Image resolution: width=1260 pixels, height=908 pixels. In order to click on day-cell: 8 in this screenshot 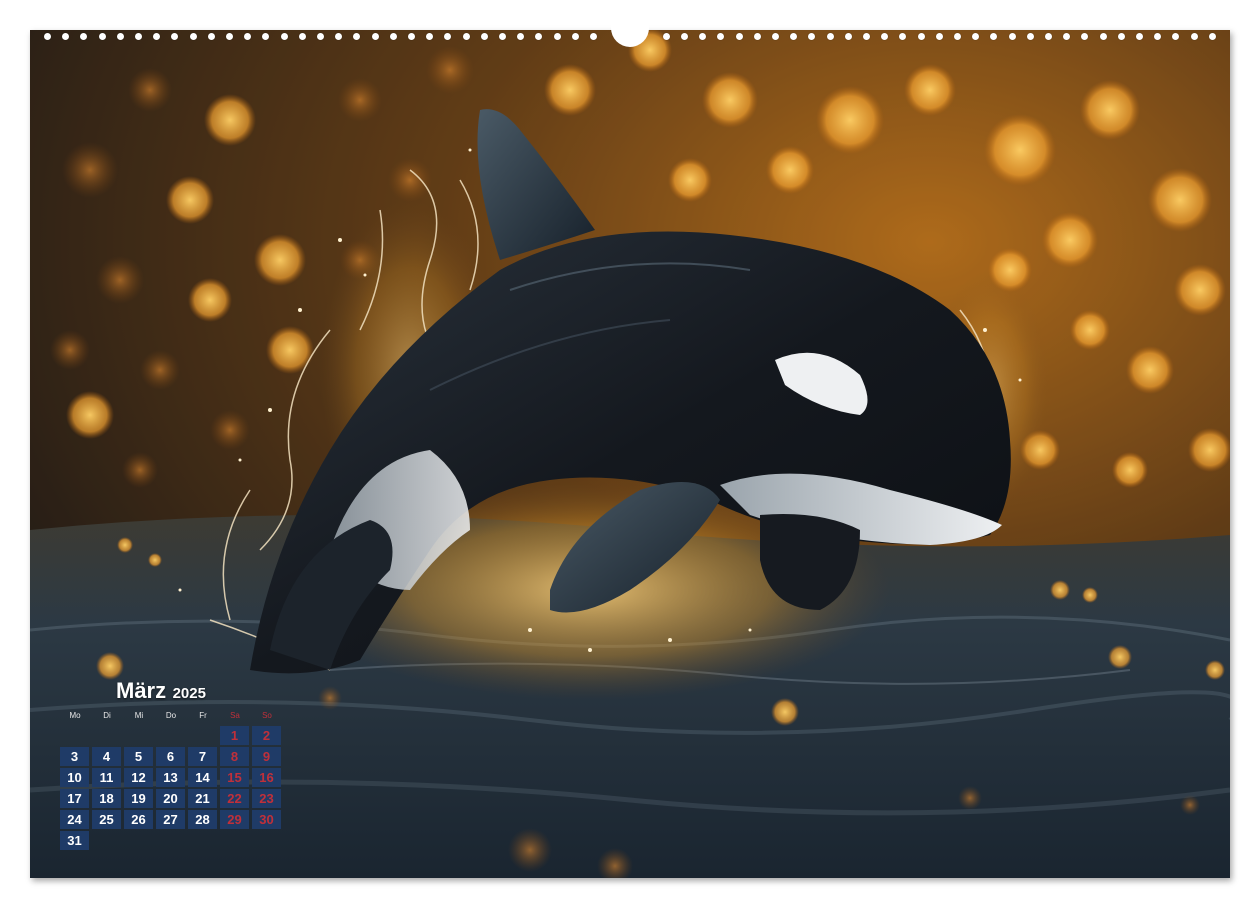, I will do `click(234, 756)`.